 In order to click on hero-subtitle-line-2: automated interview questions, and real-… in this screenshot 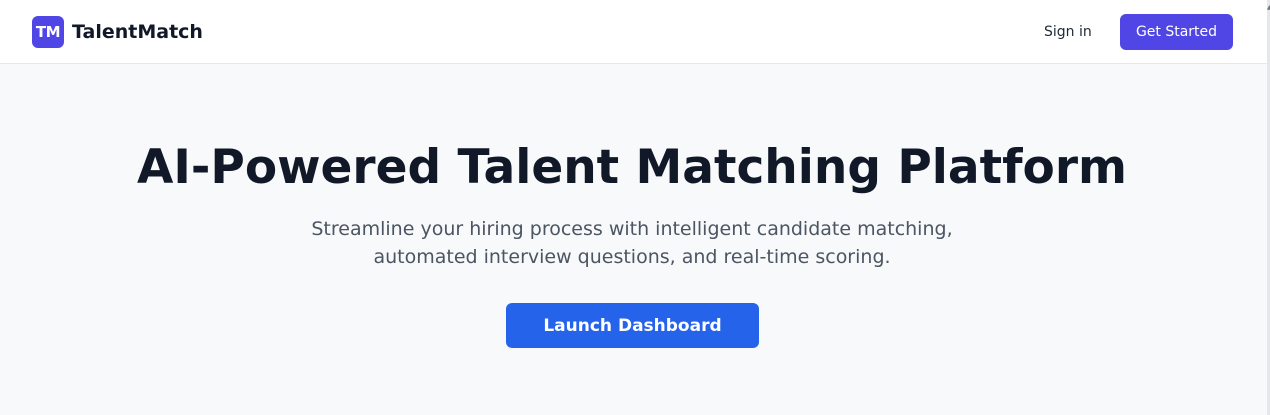, I will do `click(632, 257)`.